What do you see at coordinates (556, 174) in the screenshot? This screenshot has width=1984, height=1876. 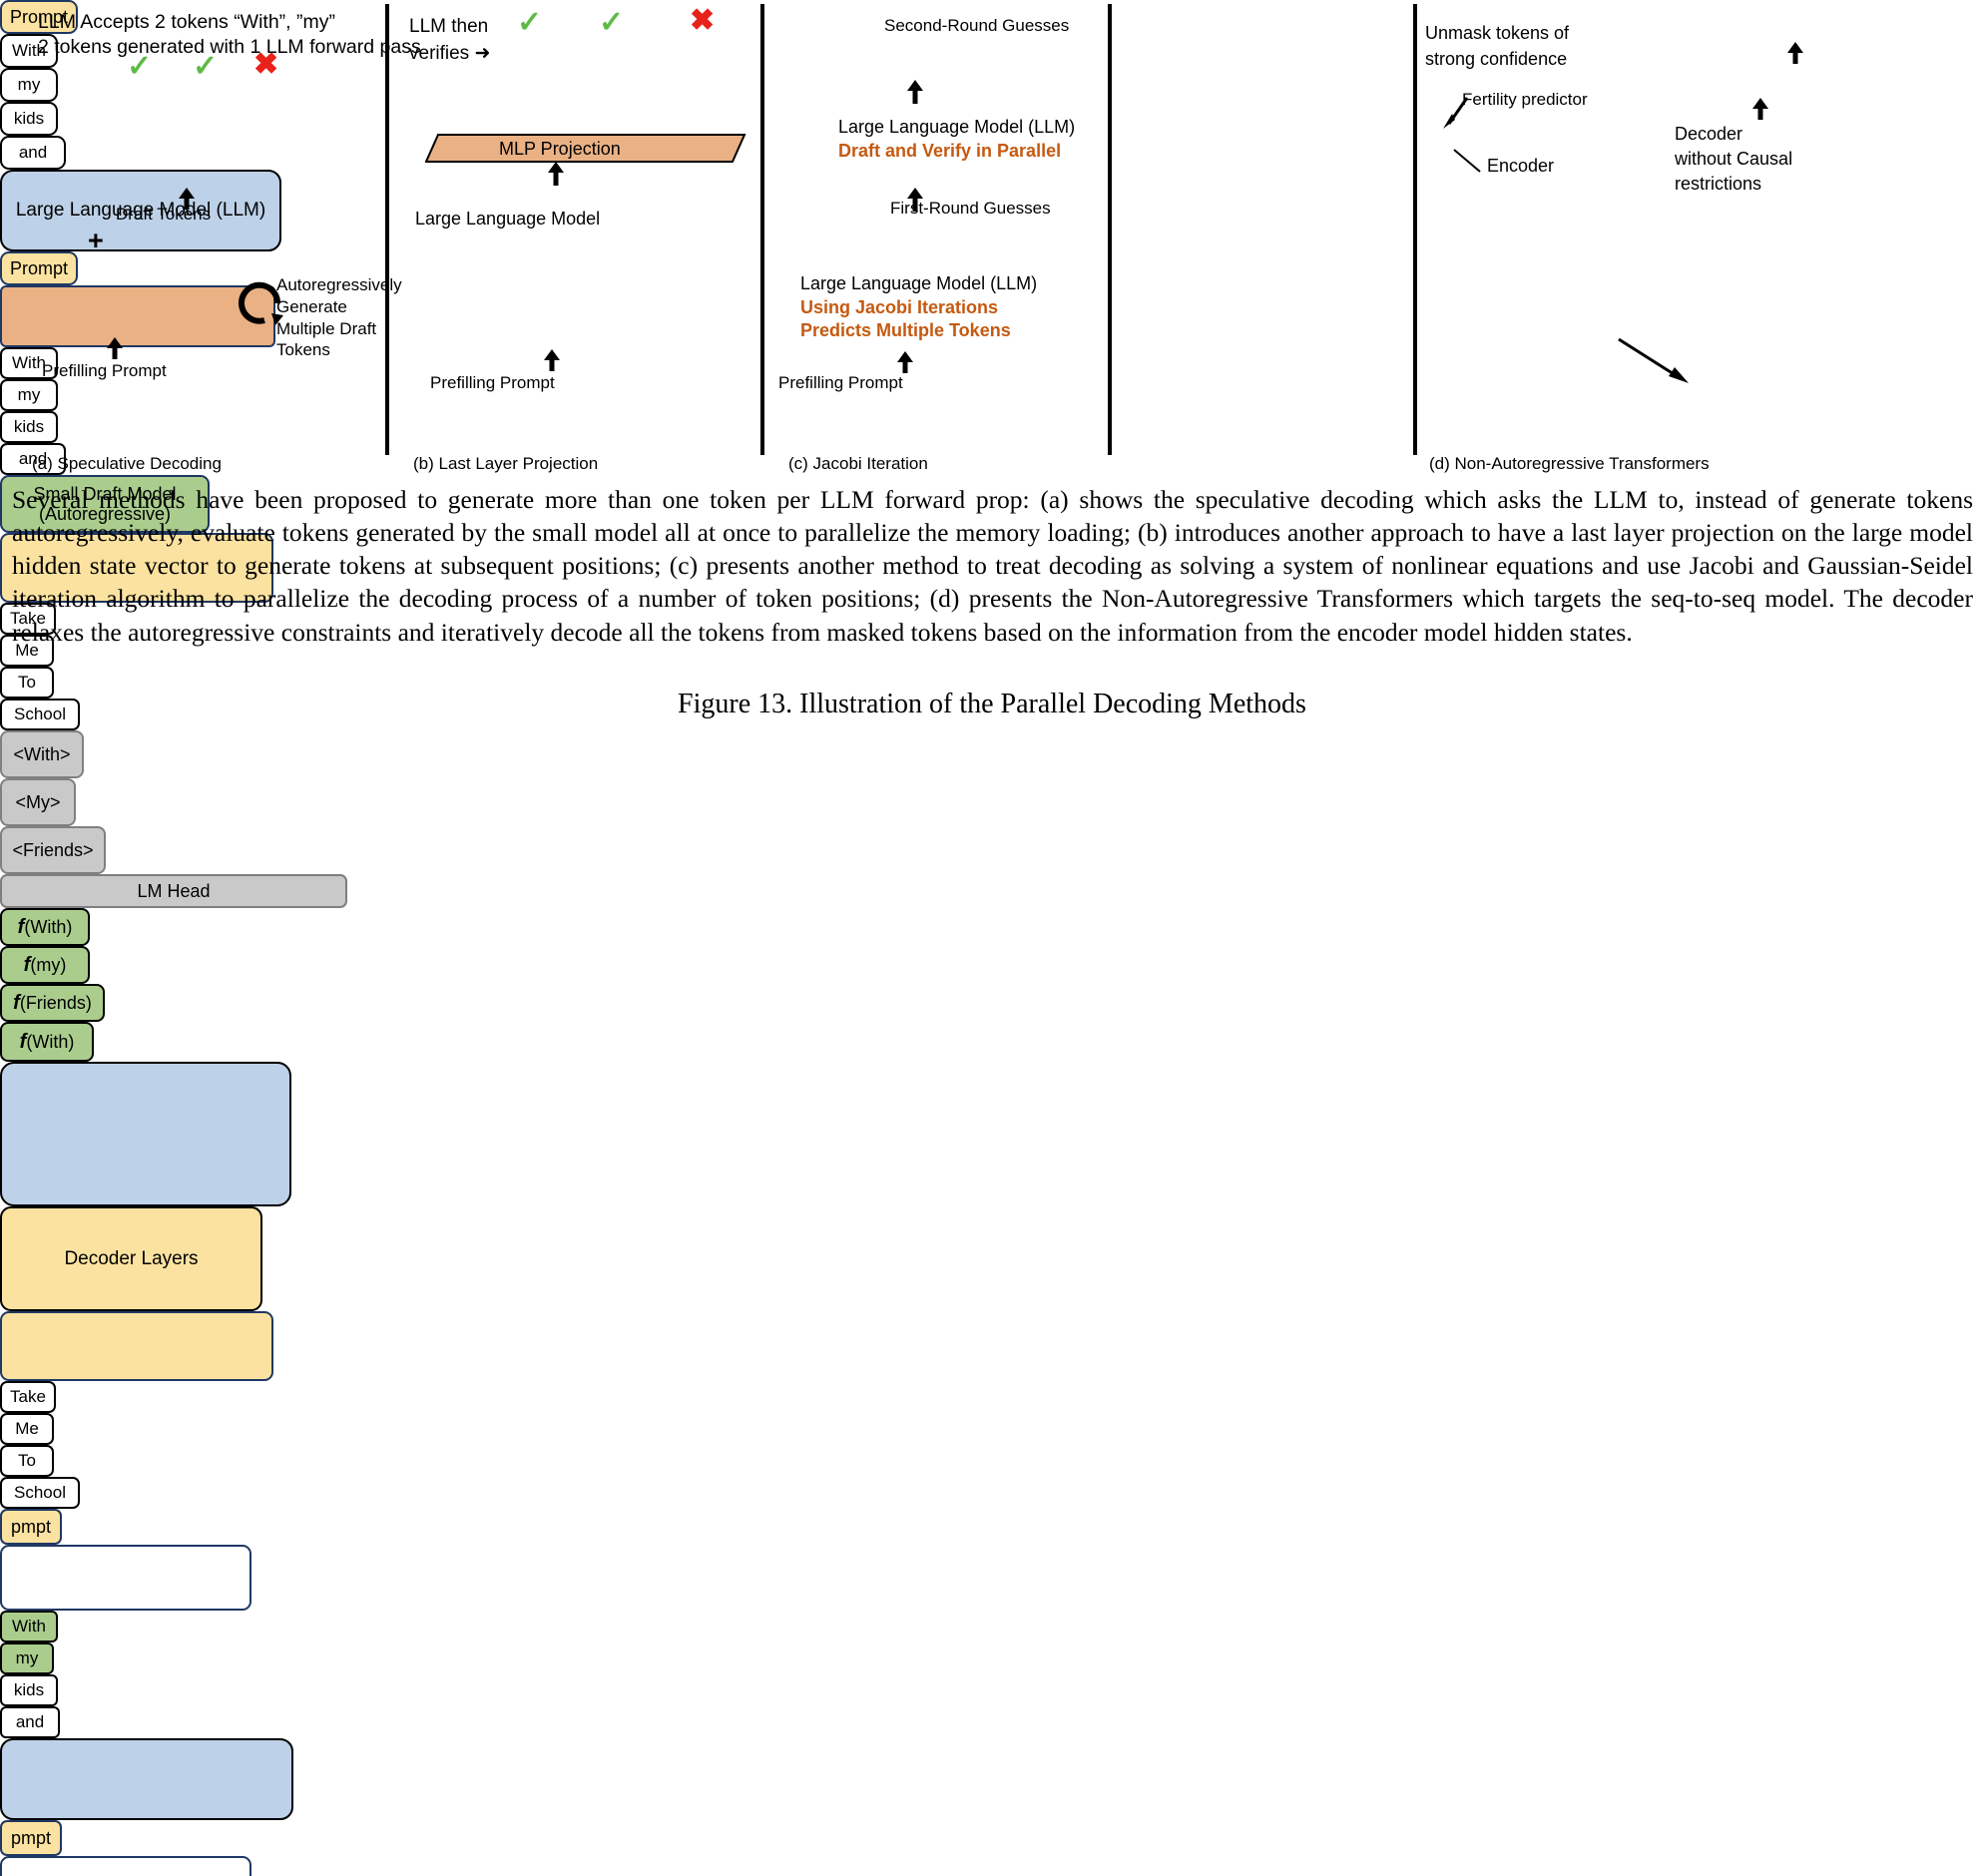 I see `panel-b-arrow-f-to-mlp` at bounding box center [556, 174].